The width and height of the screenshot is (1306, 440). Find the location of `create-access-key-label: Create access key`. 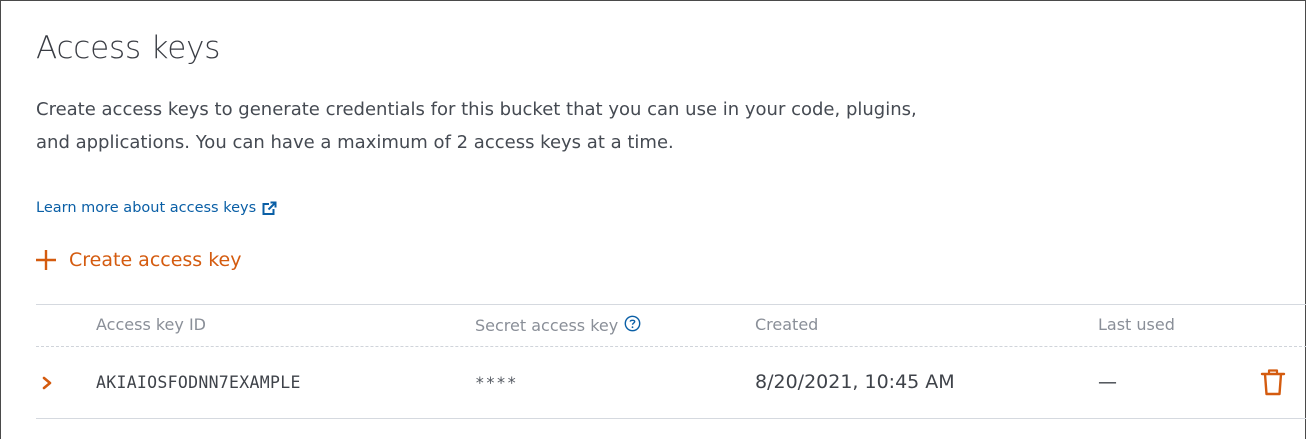

create-access-key-label: Create access key is located at coordinates (155, 260).